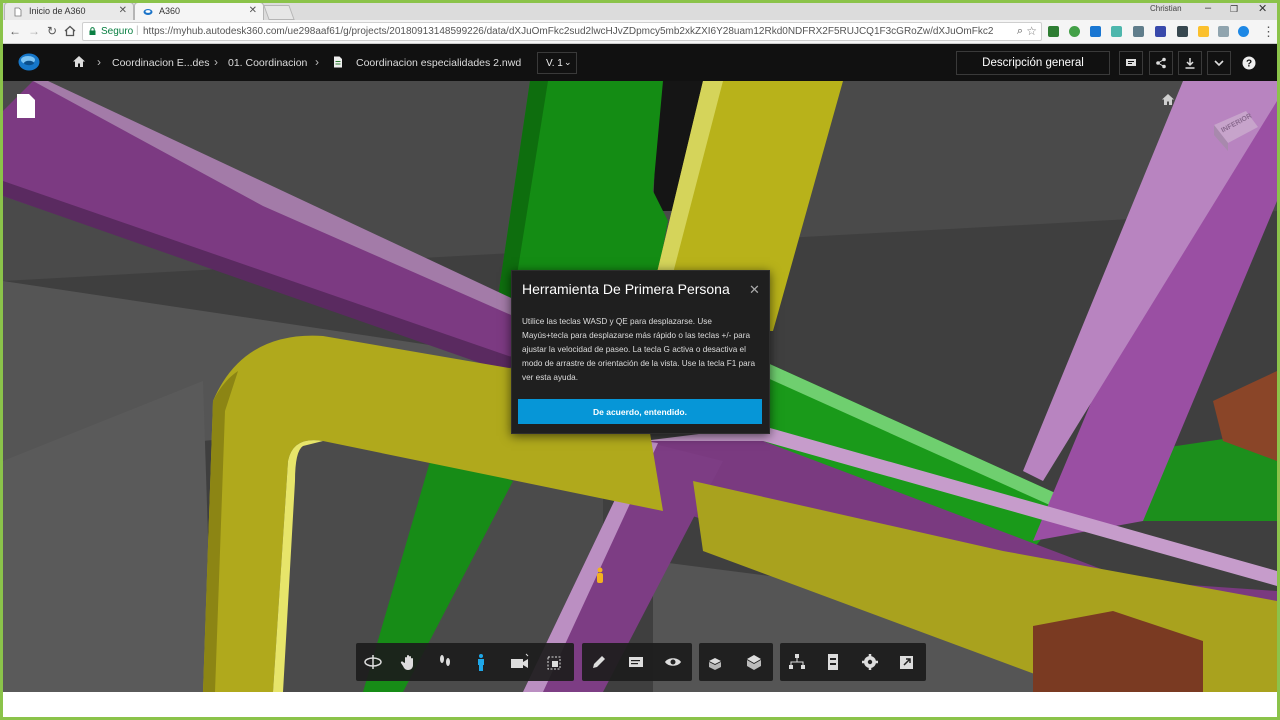 This screenshot has height=720, width=1280. I want to click on breadcrumb-folder: 01. Coordinacion, so click(267, 63).